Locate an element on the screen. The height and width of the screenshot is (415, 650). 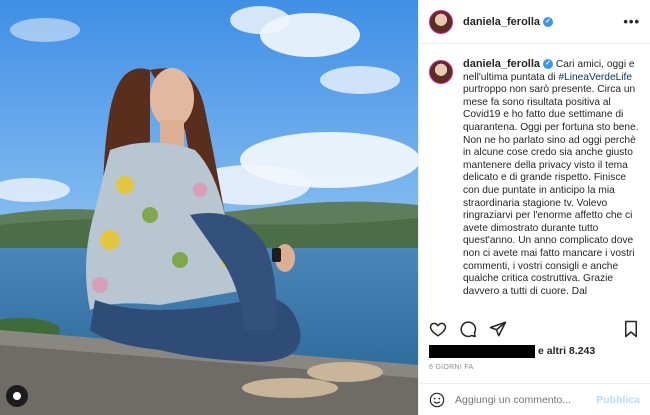
comment-bar: Pubblica is located at coordinates (534, 399).